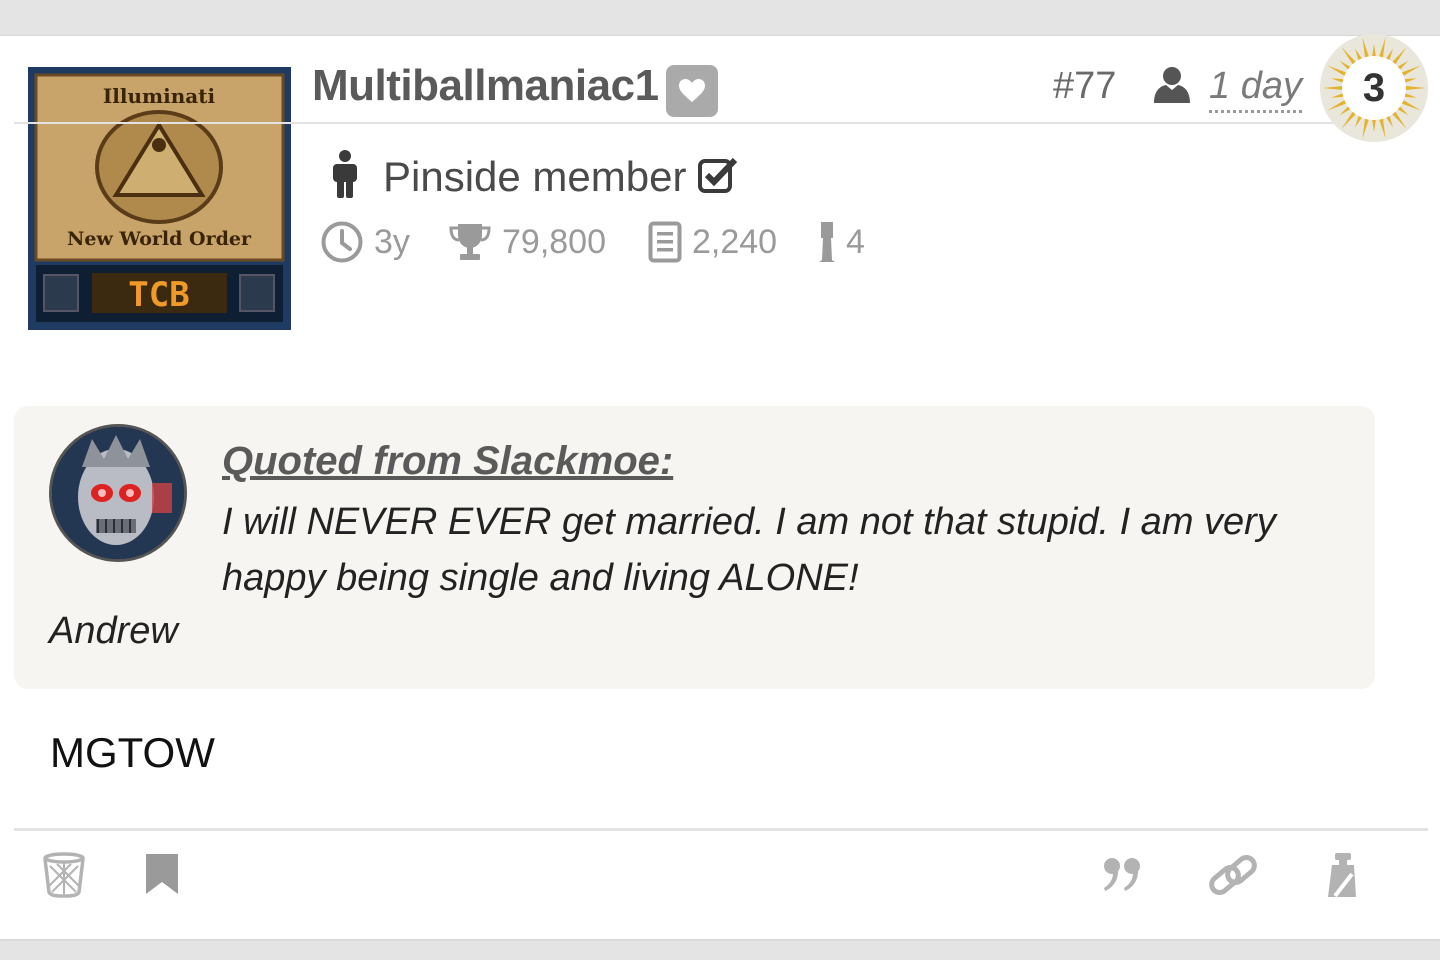  Describe the element at coordinates (735, 241) in the screenshot. I see `stat-posts-value: 2,240` at that location.